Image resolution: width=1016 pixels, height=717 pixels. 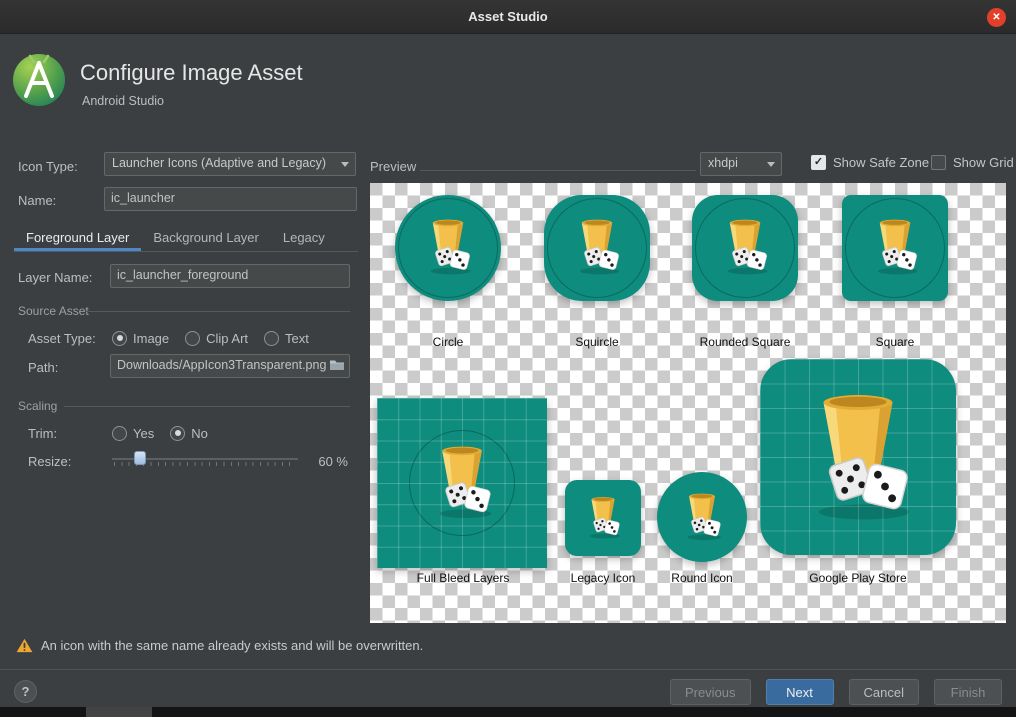 What do you see at coordinates (230, 276) in the screenshot?
I see `layer-name-input: ic_launcher_foreground` at bounding box center [230, 276].